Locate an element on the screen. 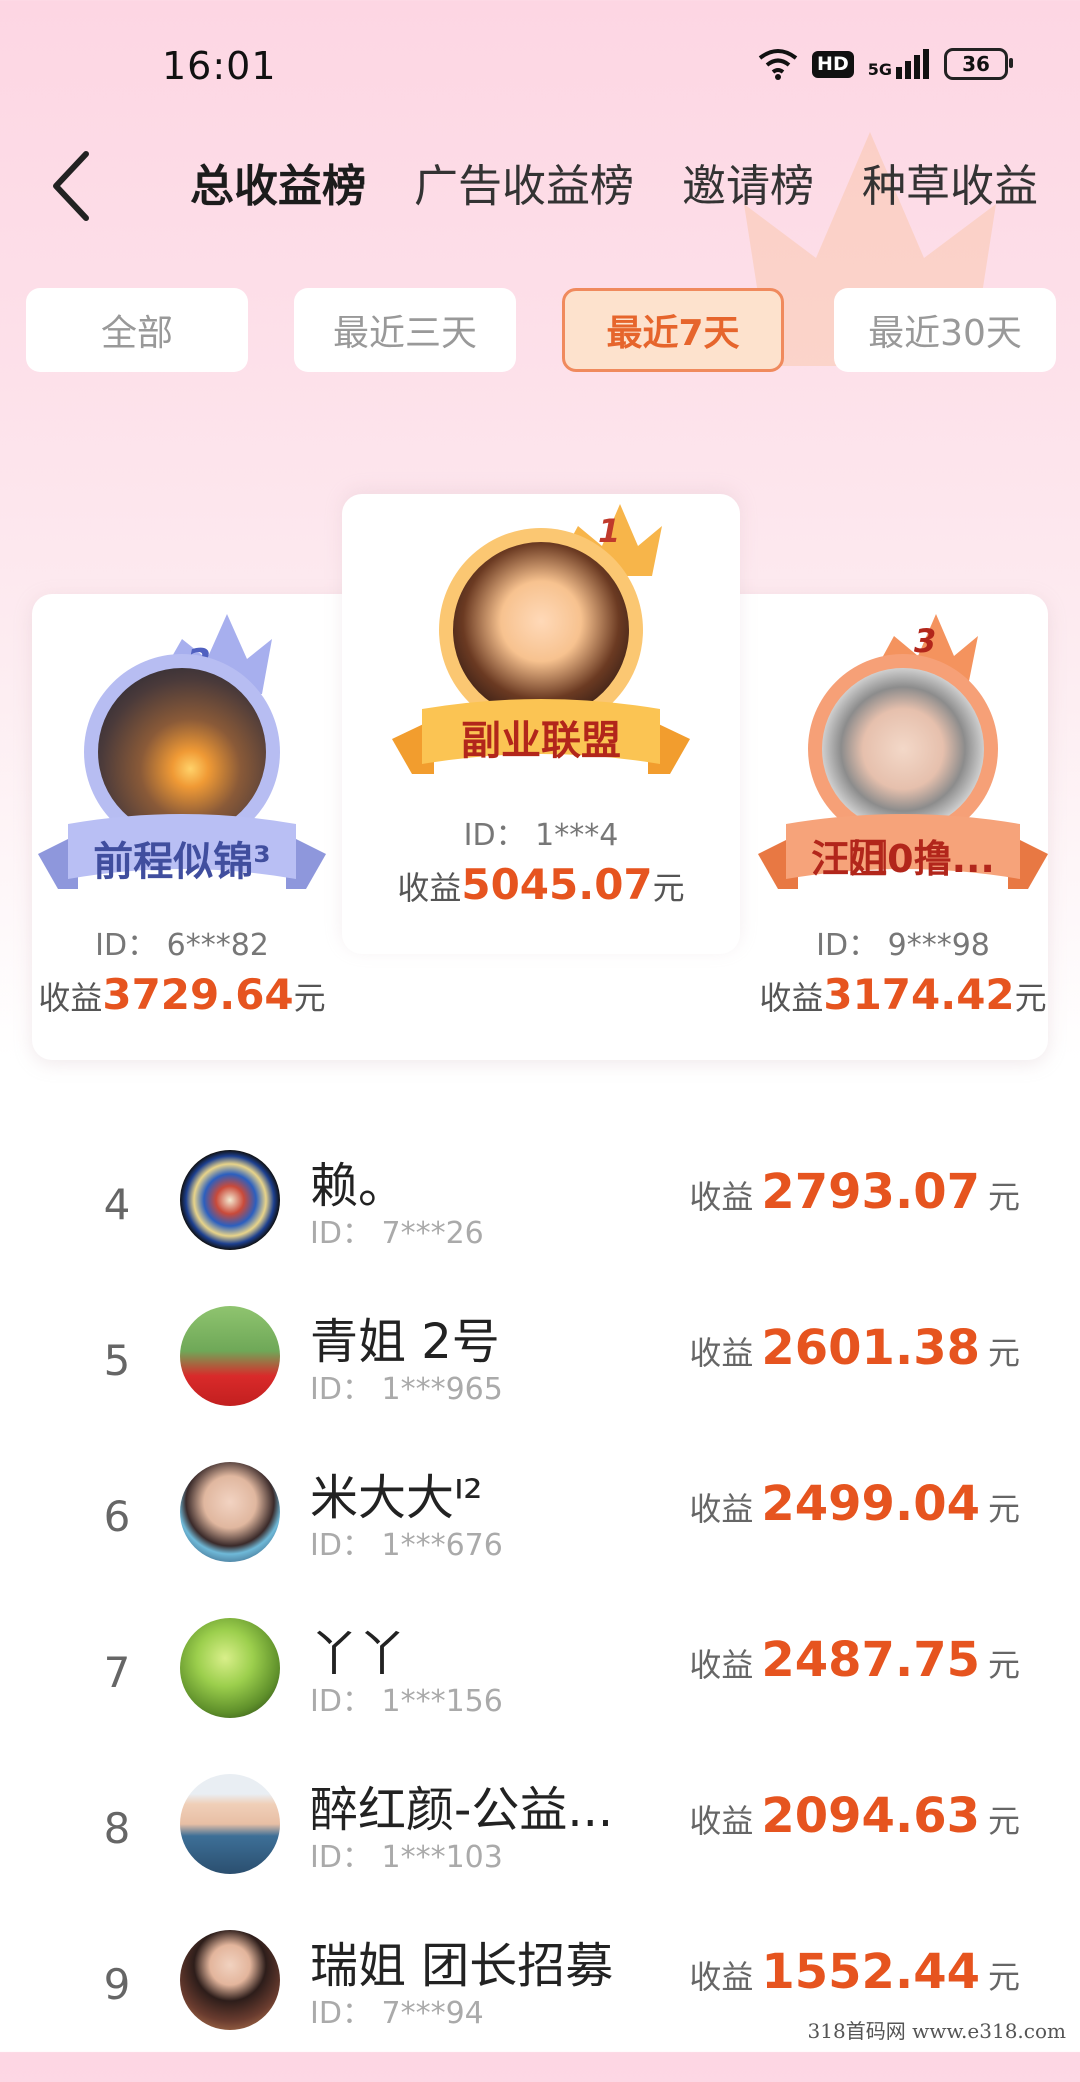 This screenshot has width=1080, height=2082. list-item: 7 丫丫 ID： 1***156 收益 2487.75 元 is located at coordinates (540, 1692).